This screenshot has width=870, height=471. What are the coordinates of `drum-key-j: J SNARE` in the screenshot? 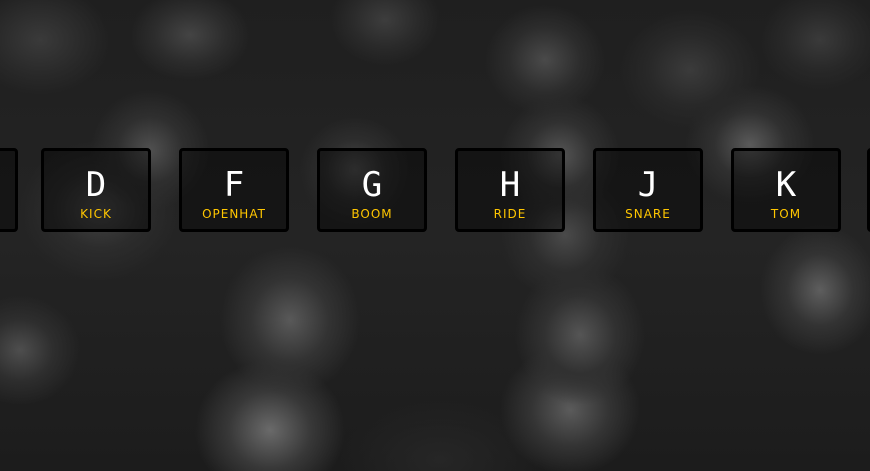 It's located at (648, 190).